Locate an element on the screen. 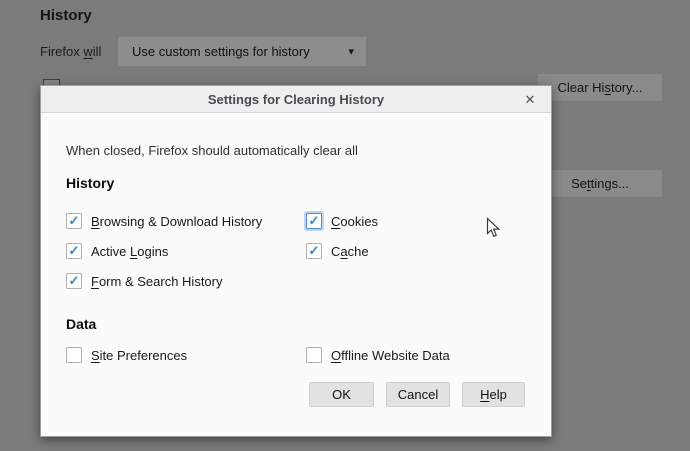 This screenshot has width=690, height=451. checkbox-browsing-download-history: ✓ is located at coordinates (74, 221).